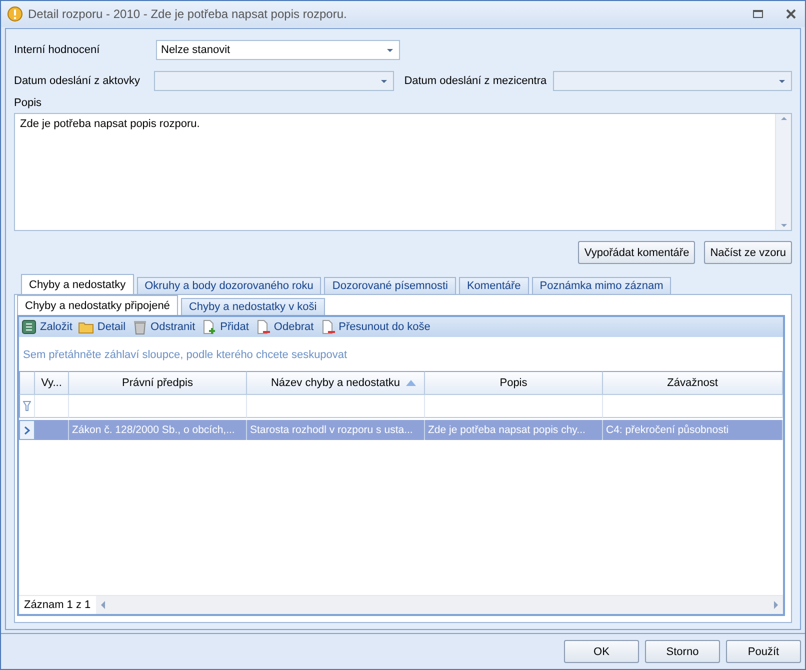  I want to click on record-count: Záznam 1 z 1, so click(57, 605).